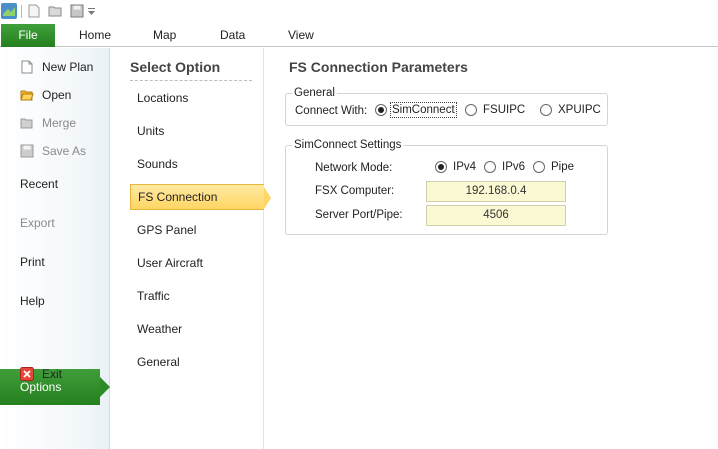 Image resolution: width=718 pixels, height=449 pixels. I want to click on menu-export: Export, so click(55, 223).